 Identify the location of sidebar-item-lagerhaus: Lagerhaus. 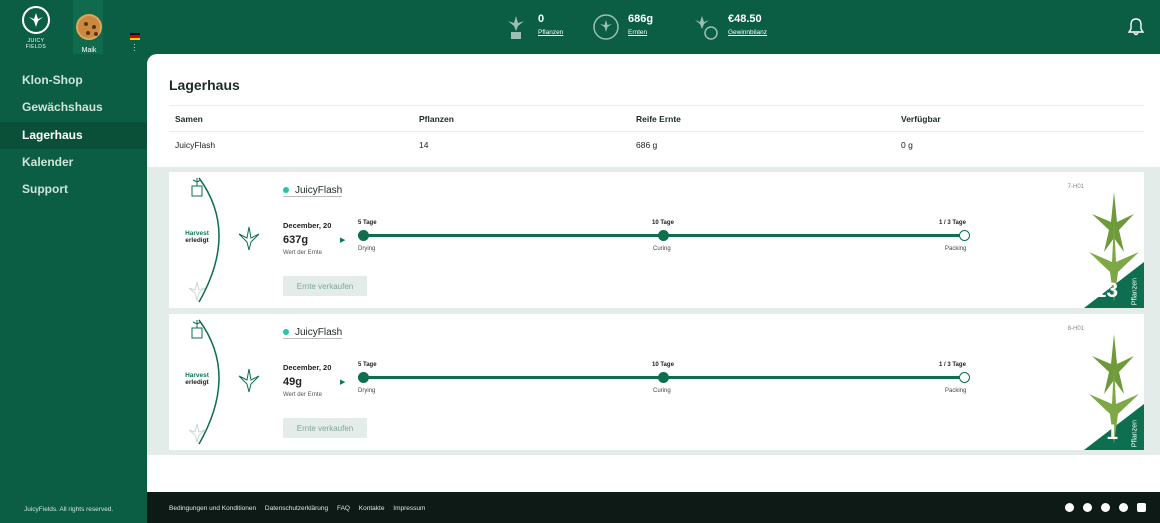
(73, 135).